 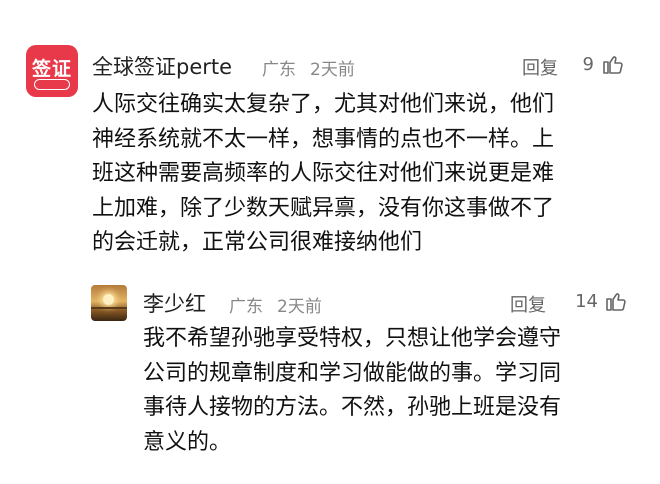 I want to click on avatar-logo-ring, so click(x=52, y=84).